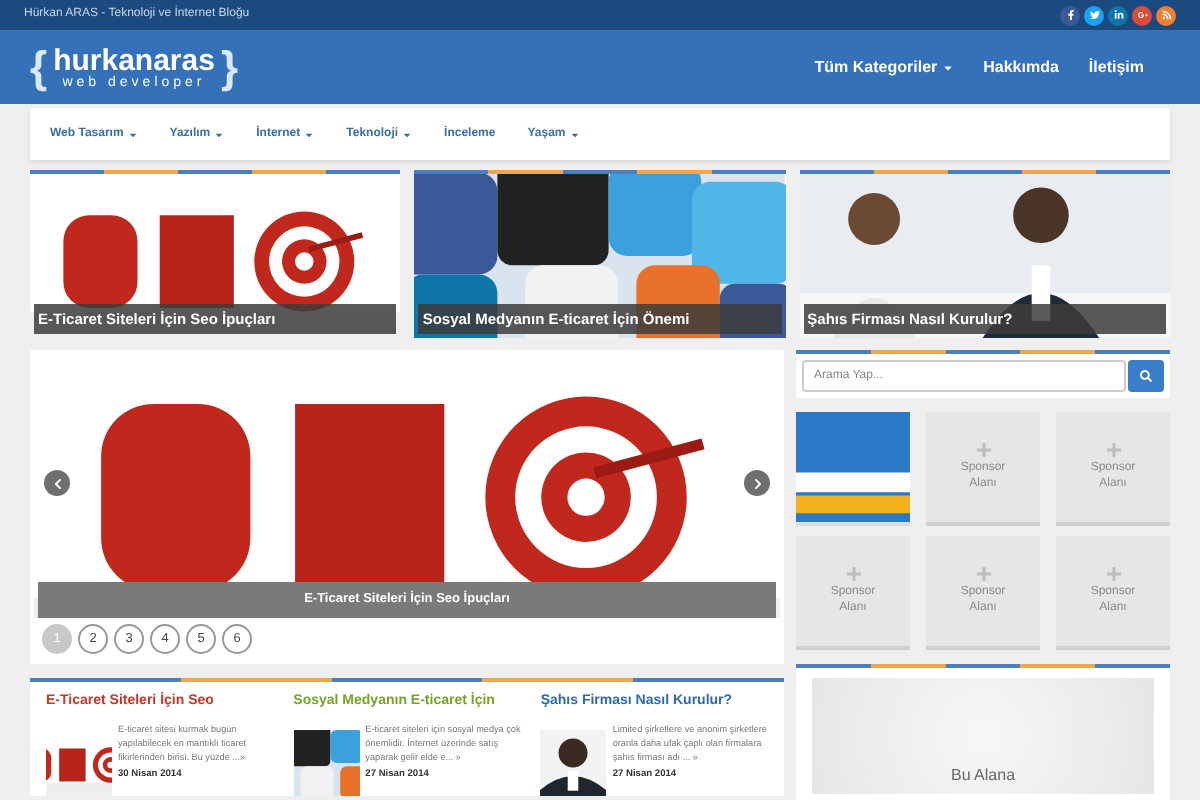  What do you see at coordinates (1116, 67) in the screenshot?
I see `nav-link: İletişim` at bounding box center [1116, 67].